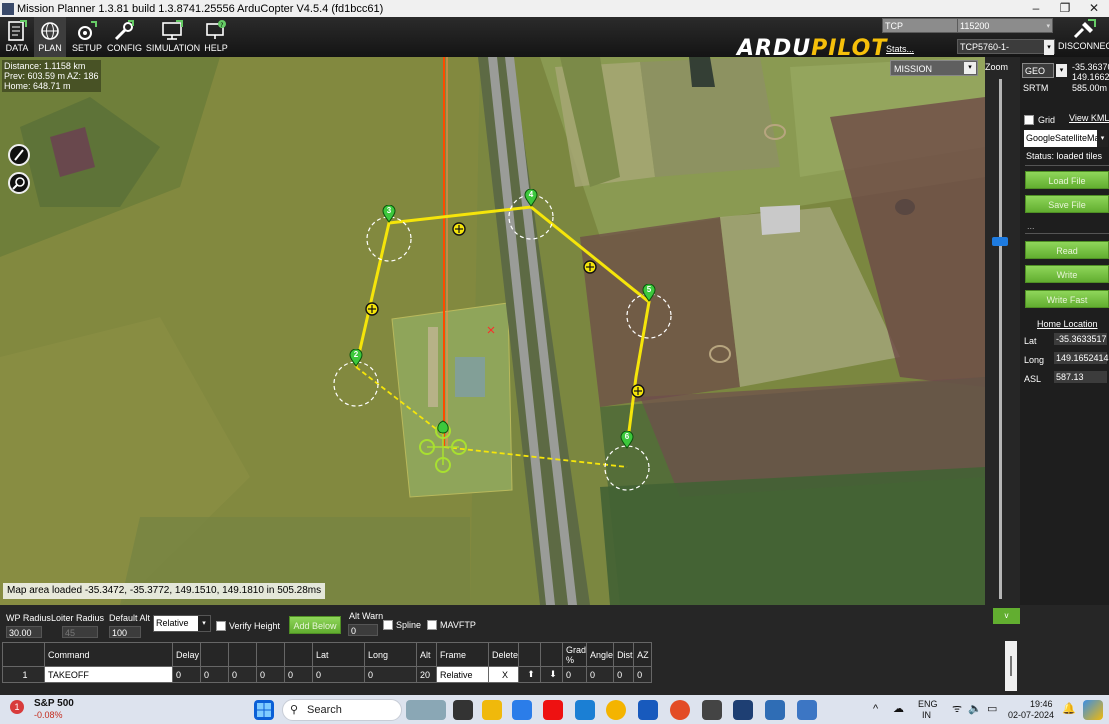 The height and width of the screenshot is (724, 1109). Describe the element at coordinates (649, 292) in the screenshot. I see `waypoint-marker: 5` at that location.